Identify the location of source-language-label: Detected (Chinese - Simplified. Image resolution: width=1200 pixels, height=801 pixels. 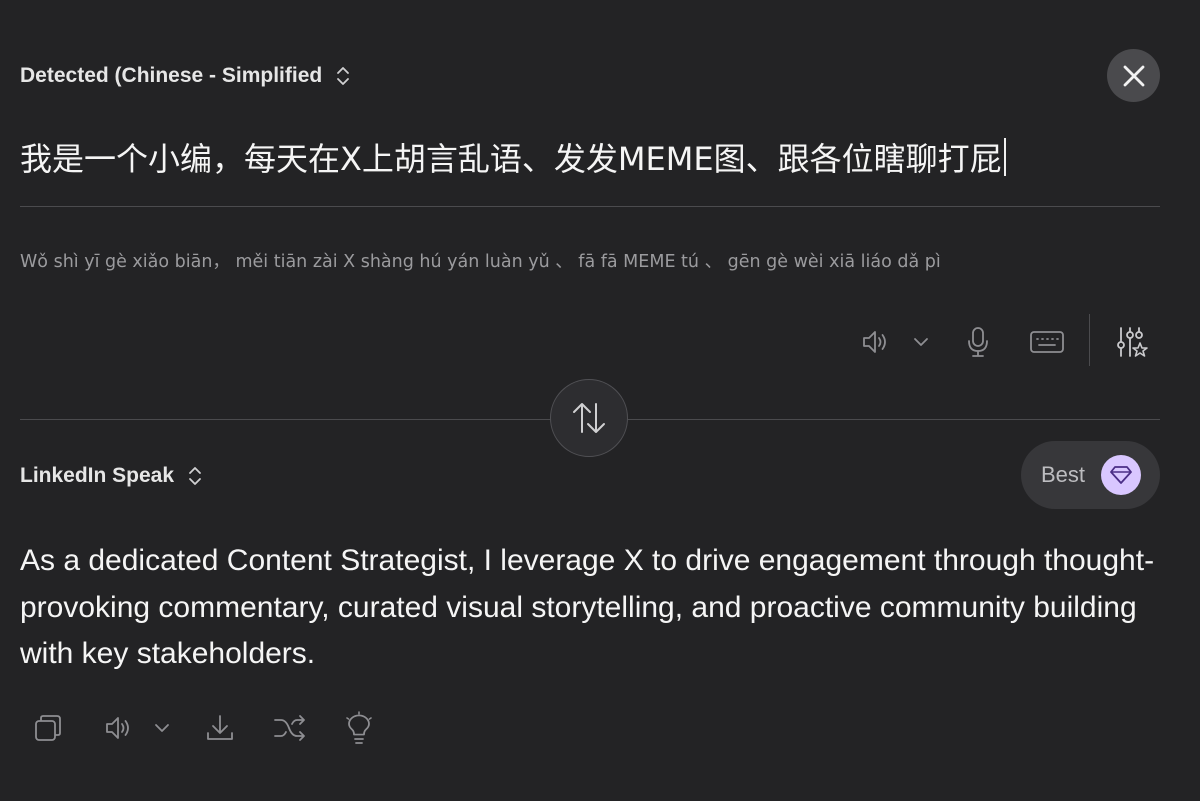
(171, 75).